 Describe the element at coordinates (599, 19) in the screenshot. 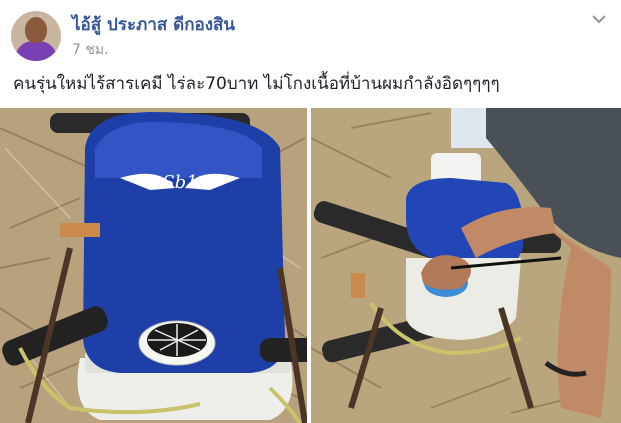

I see `chevron-down-icon` at that location.